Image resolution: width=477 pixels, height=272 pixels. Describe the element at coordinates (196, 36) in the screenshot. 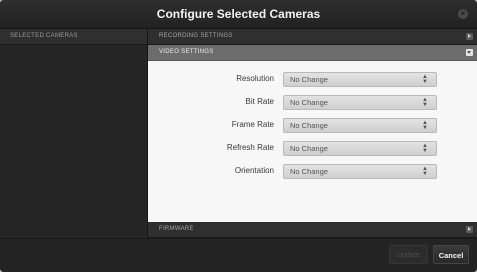

I see `recording-settings-label: RECORDING SETTINGS` at that location.